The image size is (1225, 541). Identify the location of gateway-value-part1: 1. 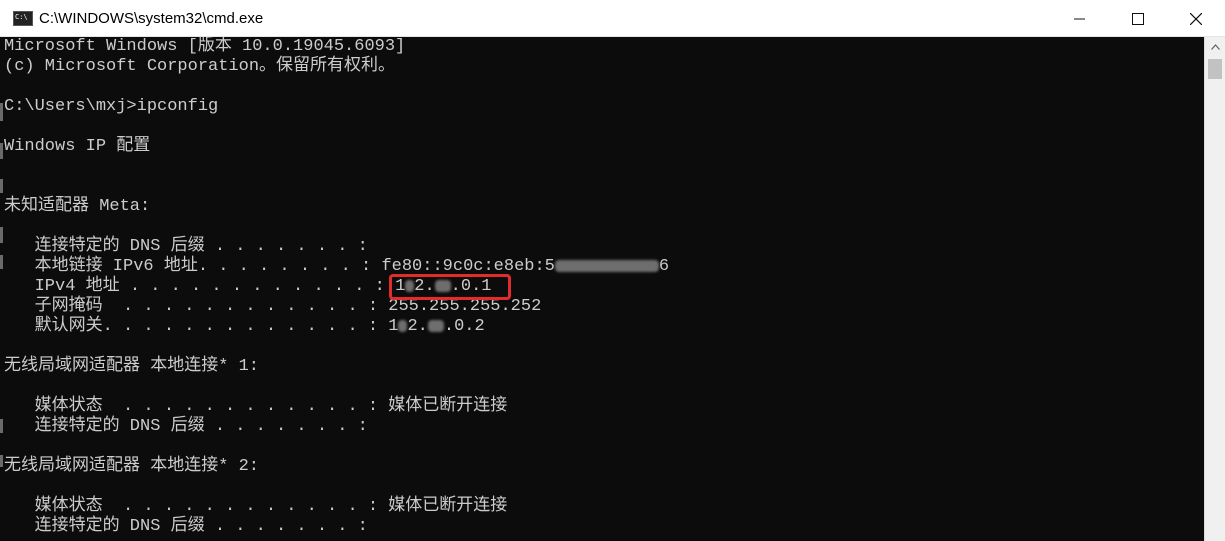
(393, 326).